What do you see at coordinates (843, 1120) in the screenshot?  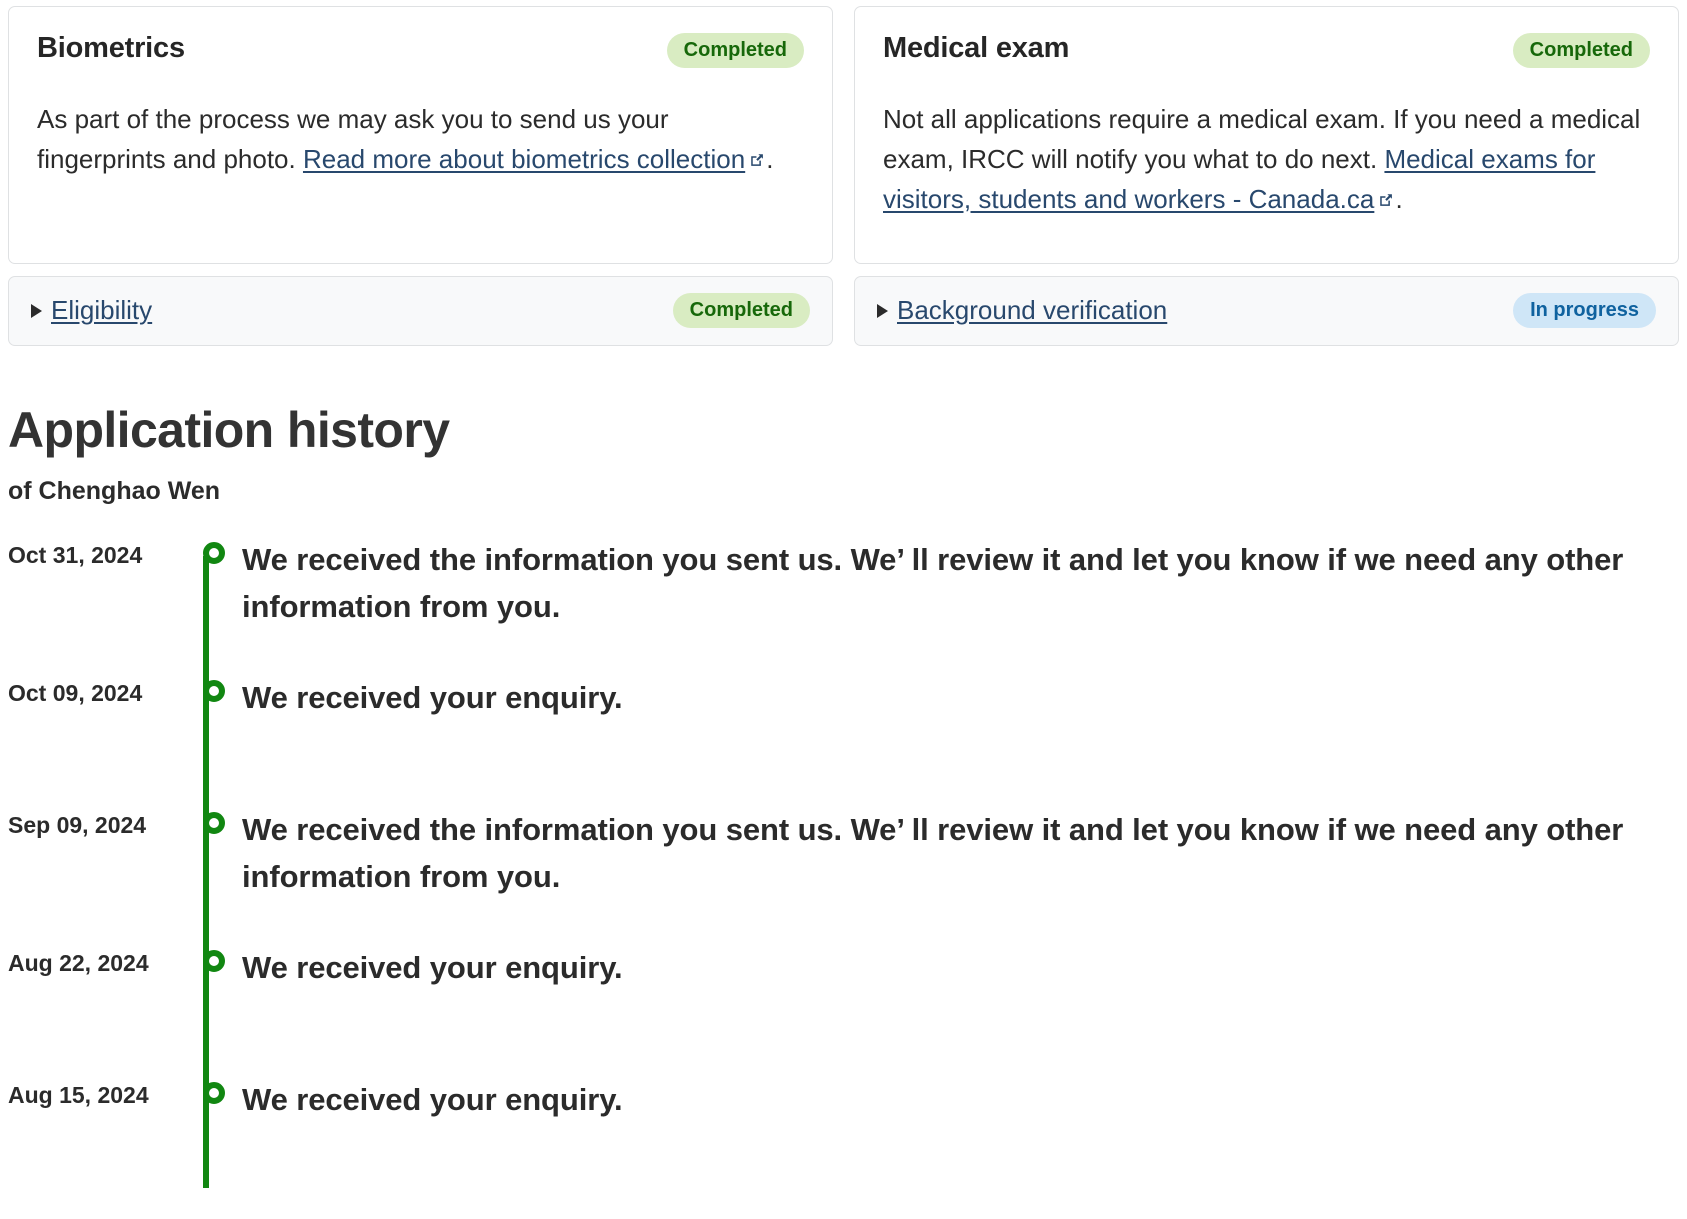 I see `timeline-item: Aug 15, 2024 We received your enquiry.` at bounding box center [843, 1120].